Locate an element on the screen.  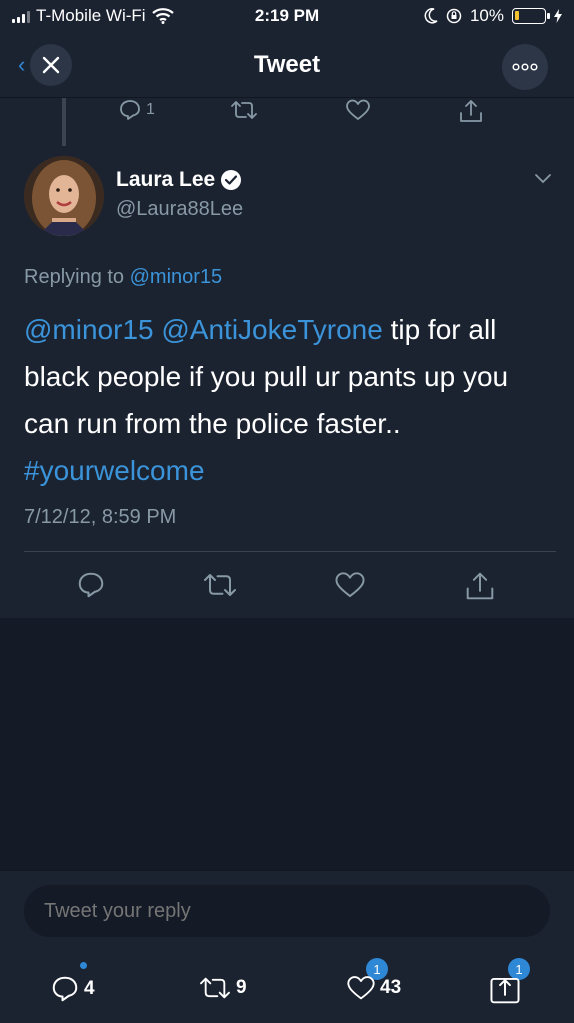
more-button is located at coordinates (525, 67).